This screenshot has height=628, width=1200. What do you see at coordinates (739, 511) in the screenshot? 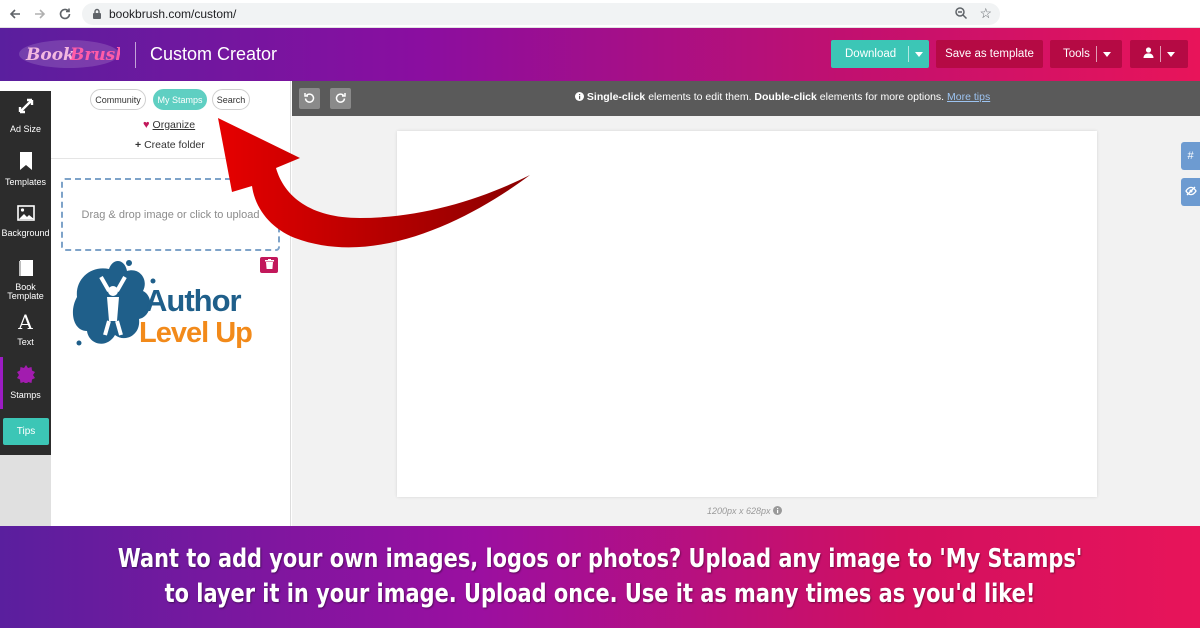
I see `size-text: 1200px x 628px` at bounding box center [739, 511].